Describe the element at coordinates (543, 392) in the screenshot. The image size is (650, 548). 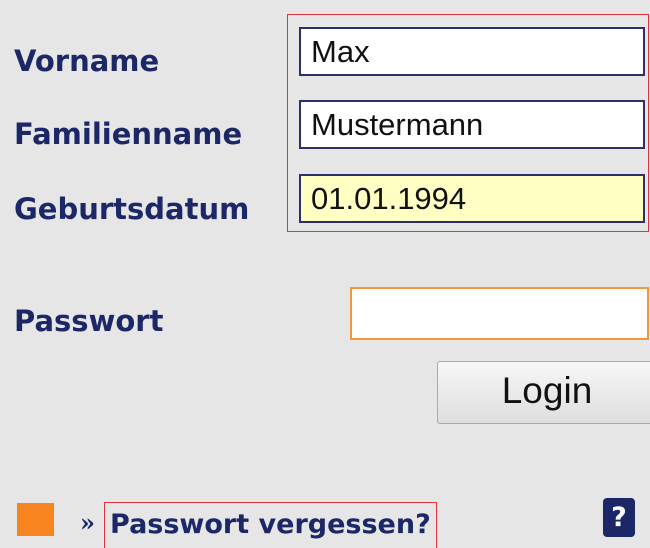
I see `login-button: Login` at that location.